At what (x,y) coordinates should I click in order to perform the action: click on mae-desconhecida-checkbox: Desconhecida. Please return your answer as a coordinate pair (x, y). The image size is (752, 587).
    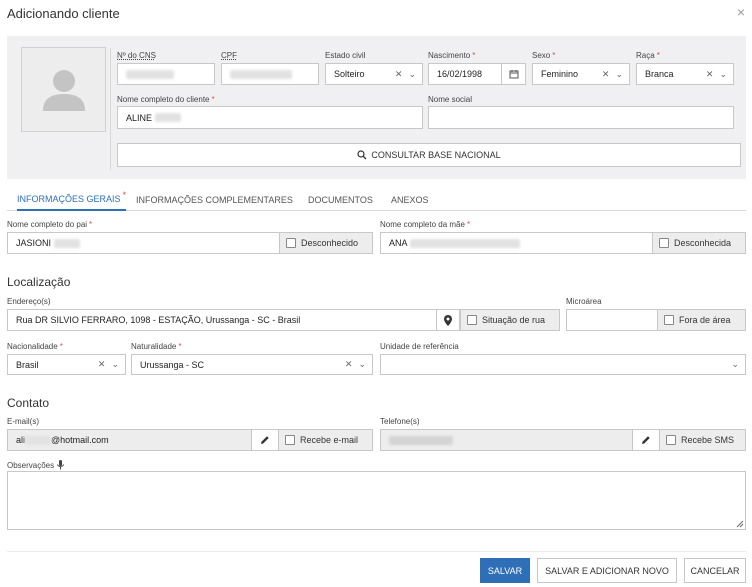
    Looking at the image, I should click on (699, 243).